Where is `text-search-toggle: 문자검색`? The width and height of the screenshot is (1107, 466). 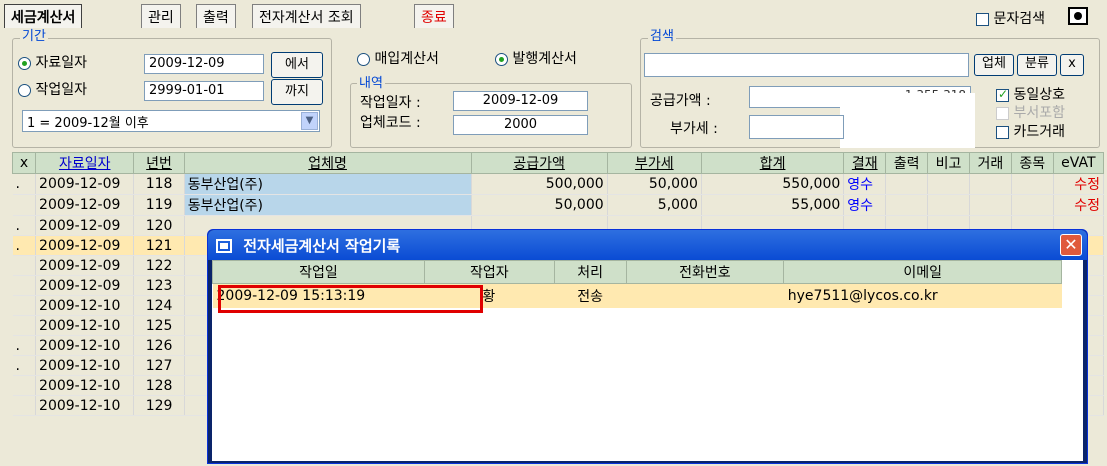 text-search-toggle: 문자검색 is located at coordinates (1010, 18).